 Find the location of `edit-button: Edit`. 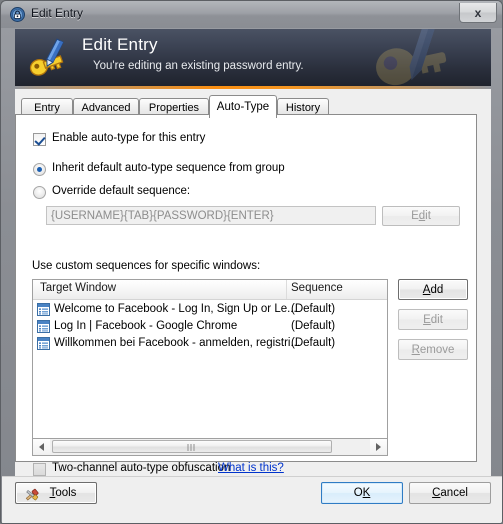

edit-button: Edit is located at coordinates (433, 319).